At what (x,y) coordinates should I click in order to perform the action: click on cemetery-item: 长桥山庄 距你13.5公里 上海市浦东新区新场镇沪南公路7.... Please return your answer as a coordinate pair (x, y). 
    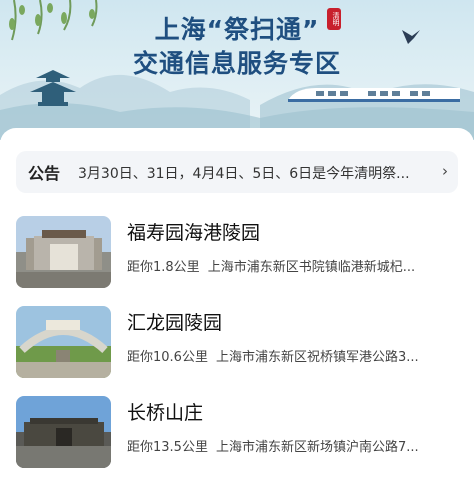
    Looking at the image, I should click on (237, 433).